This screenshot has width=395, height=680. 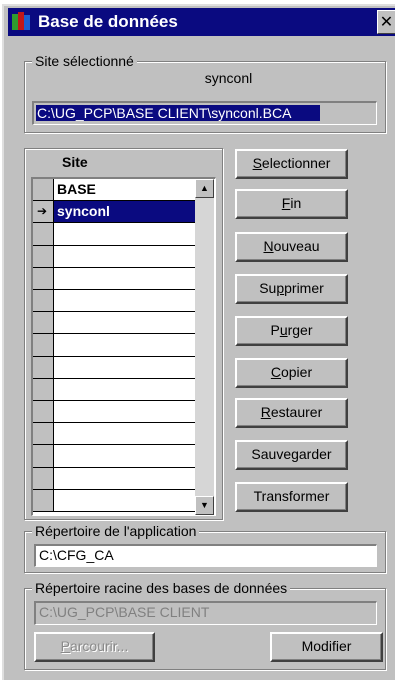 I want to click on app-dir-input: C:\CFG_CA, so click(x=205, y=555).